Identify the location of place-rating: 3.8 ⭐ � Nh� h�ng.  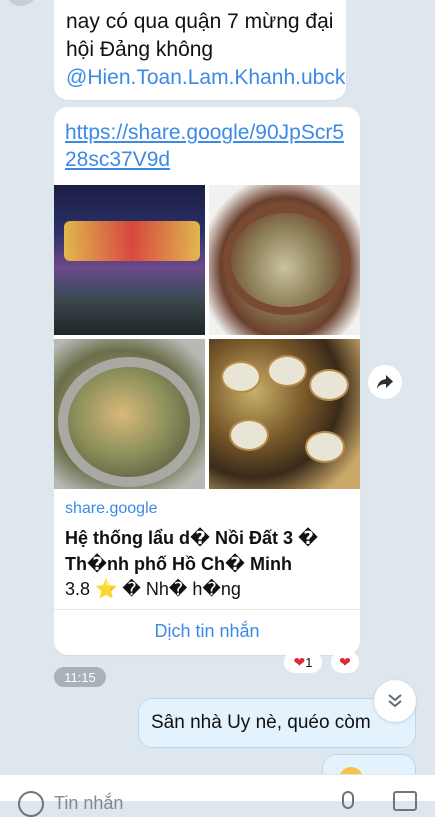
(153, 589).